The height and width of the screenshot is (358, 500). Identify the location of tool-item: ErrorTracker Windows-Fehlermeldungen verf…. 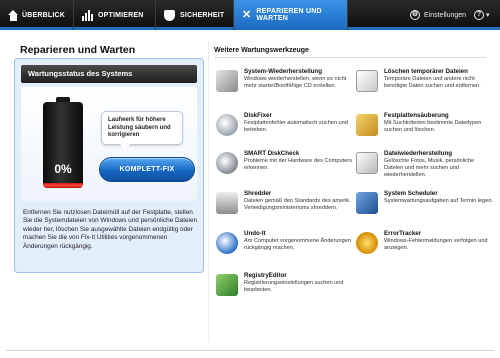
(424, 250).